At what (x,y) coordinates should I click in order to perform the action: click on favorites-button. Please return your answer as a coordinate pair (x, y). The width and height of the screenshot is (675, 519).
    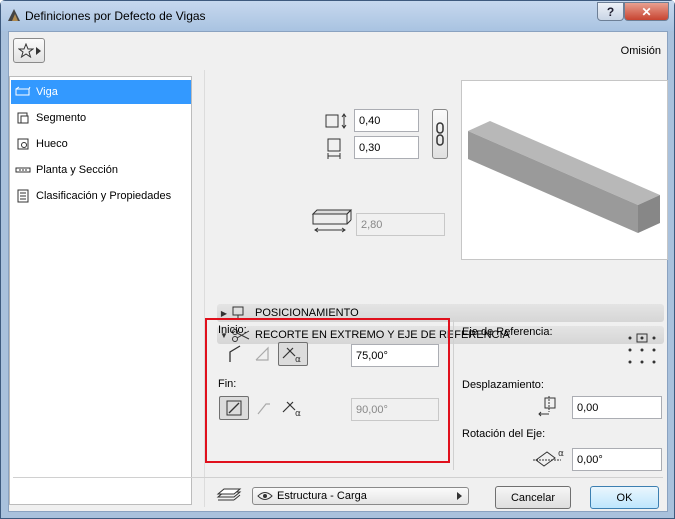
    Looking at the image, I should click on (29, 50).